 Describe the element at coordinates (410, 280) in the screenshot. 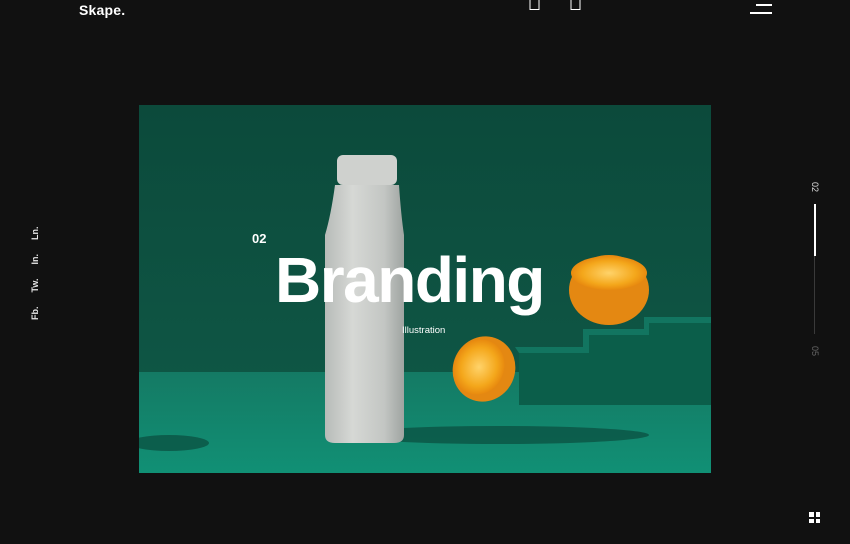

I see `slide-title: Branding` at that location.